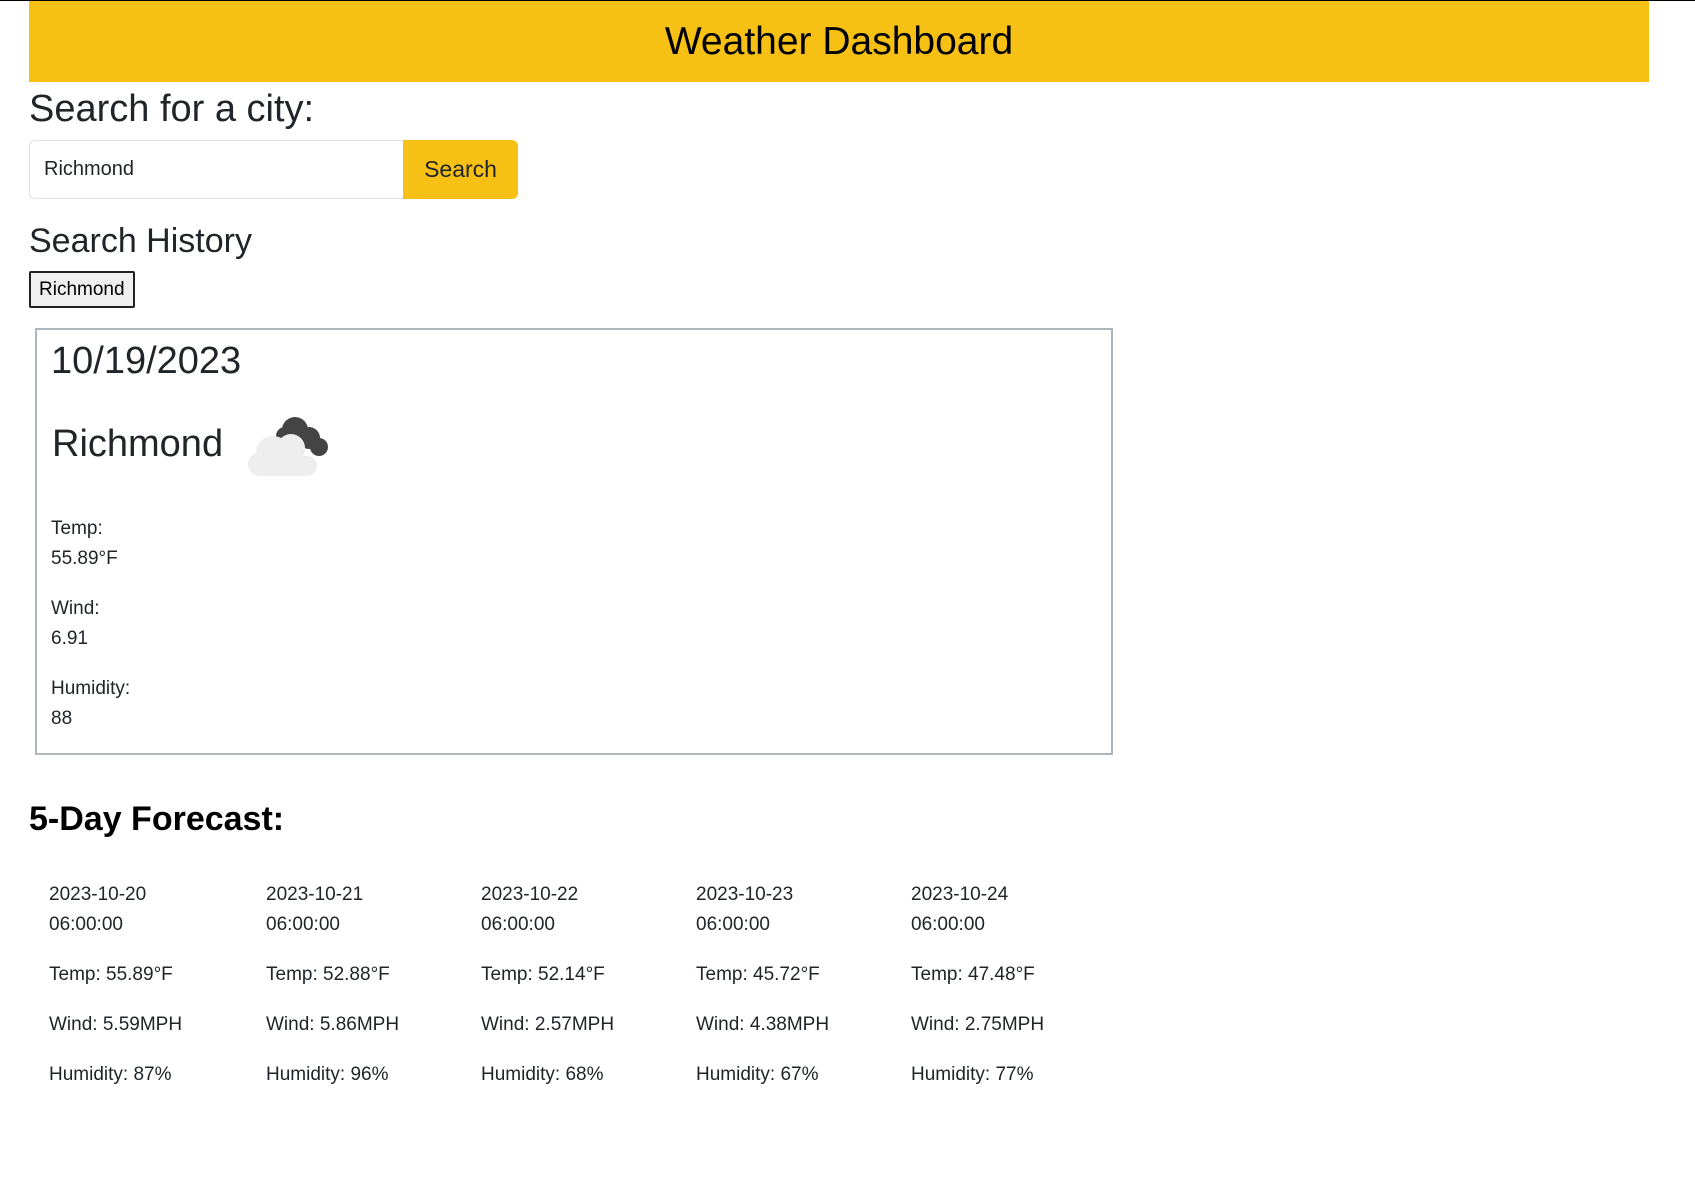  I want to click on current-temp-label: Temp:, so click(77, 528).